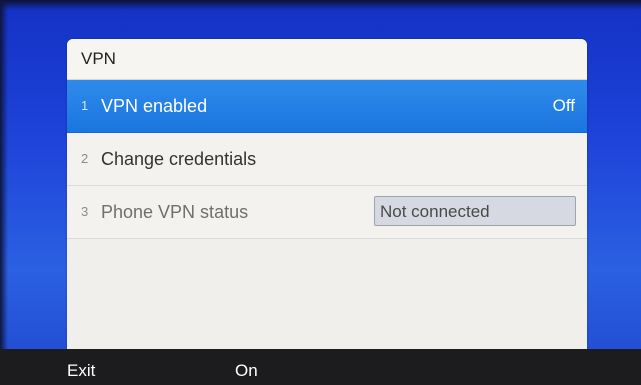 Image resolution: width=641 pixels, height=385 pixels. I want to click on softkey-bar: Exit On, so click(320, 367).